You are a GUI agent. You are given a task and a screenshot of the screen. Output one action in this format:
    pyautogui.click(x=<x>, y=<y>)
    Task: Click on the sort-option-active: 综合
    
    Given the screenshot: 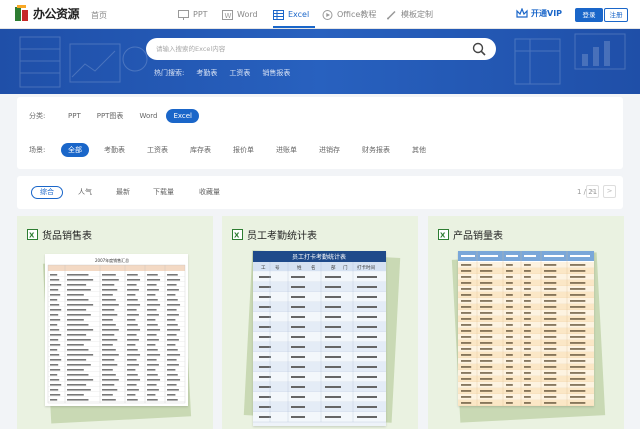 What is the action you would take?
    pyautogui.click(x=47, y=192)
    